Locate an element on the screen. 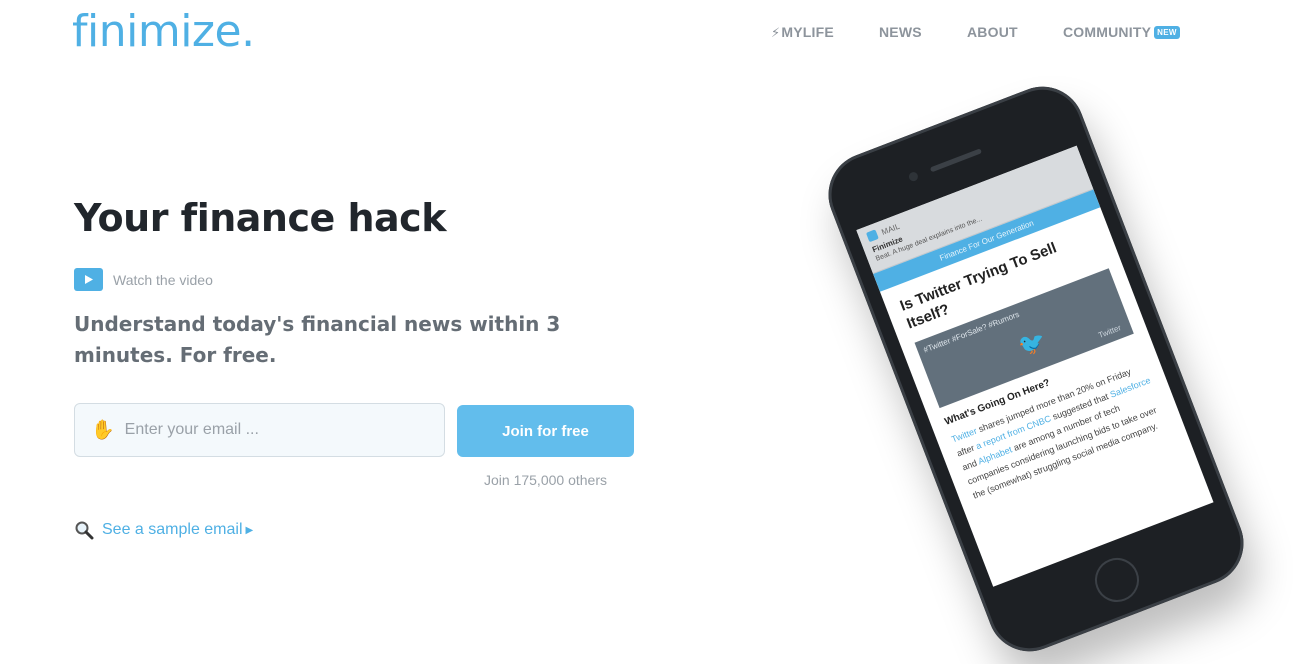  nav-item-community: COMMUNITY NEW is located at coordinates (1121, 32).